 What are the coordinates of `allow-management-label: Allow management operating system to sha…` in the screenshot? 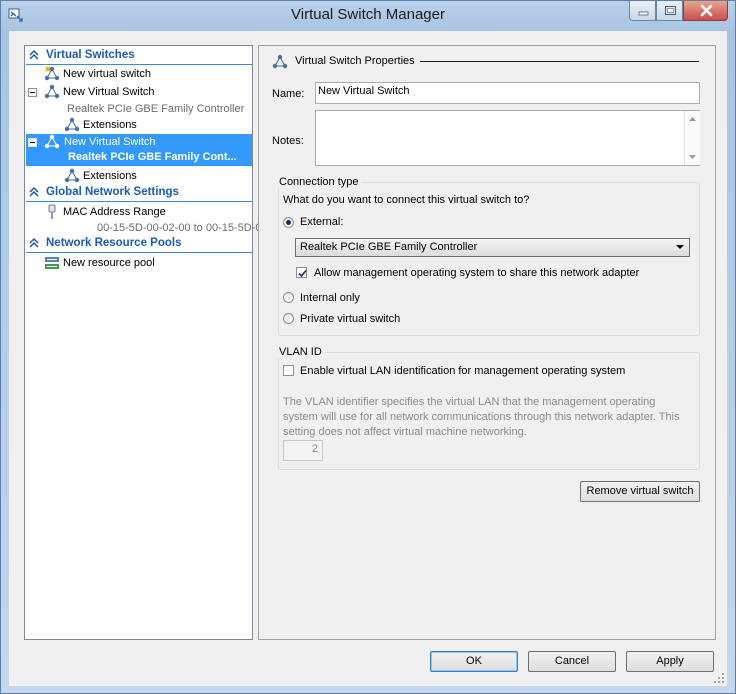 It's located at (476, 273).